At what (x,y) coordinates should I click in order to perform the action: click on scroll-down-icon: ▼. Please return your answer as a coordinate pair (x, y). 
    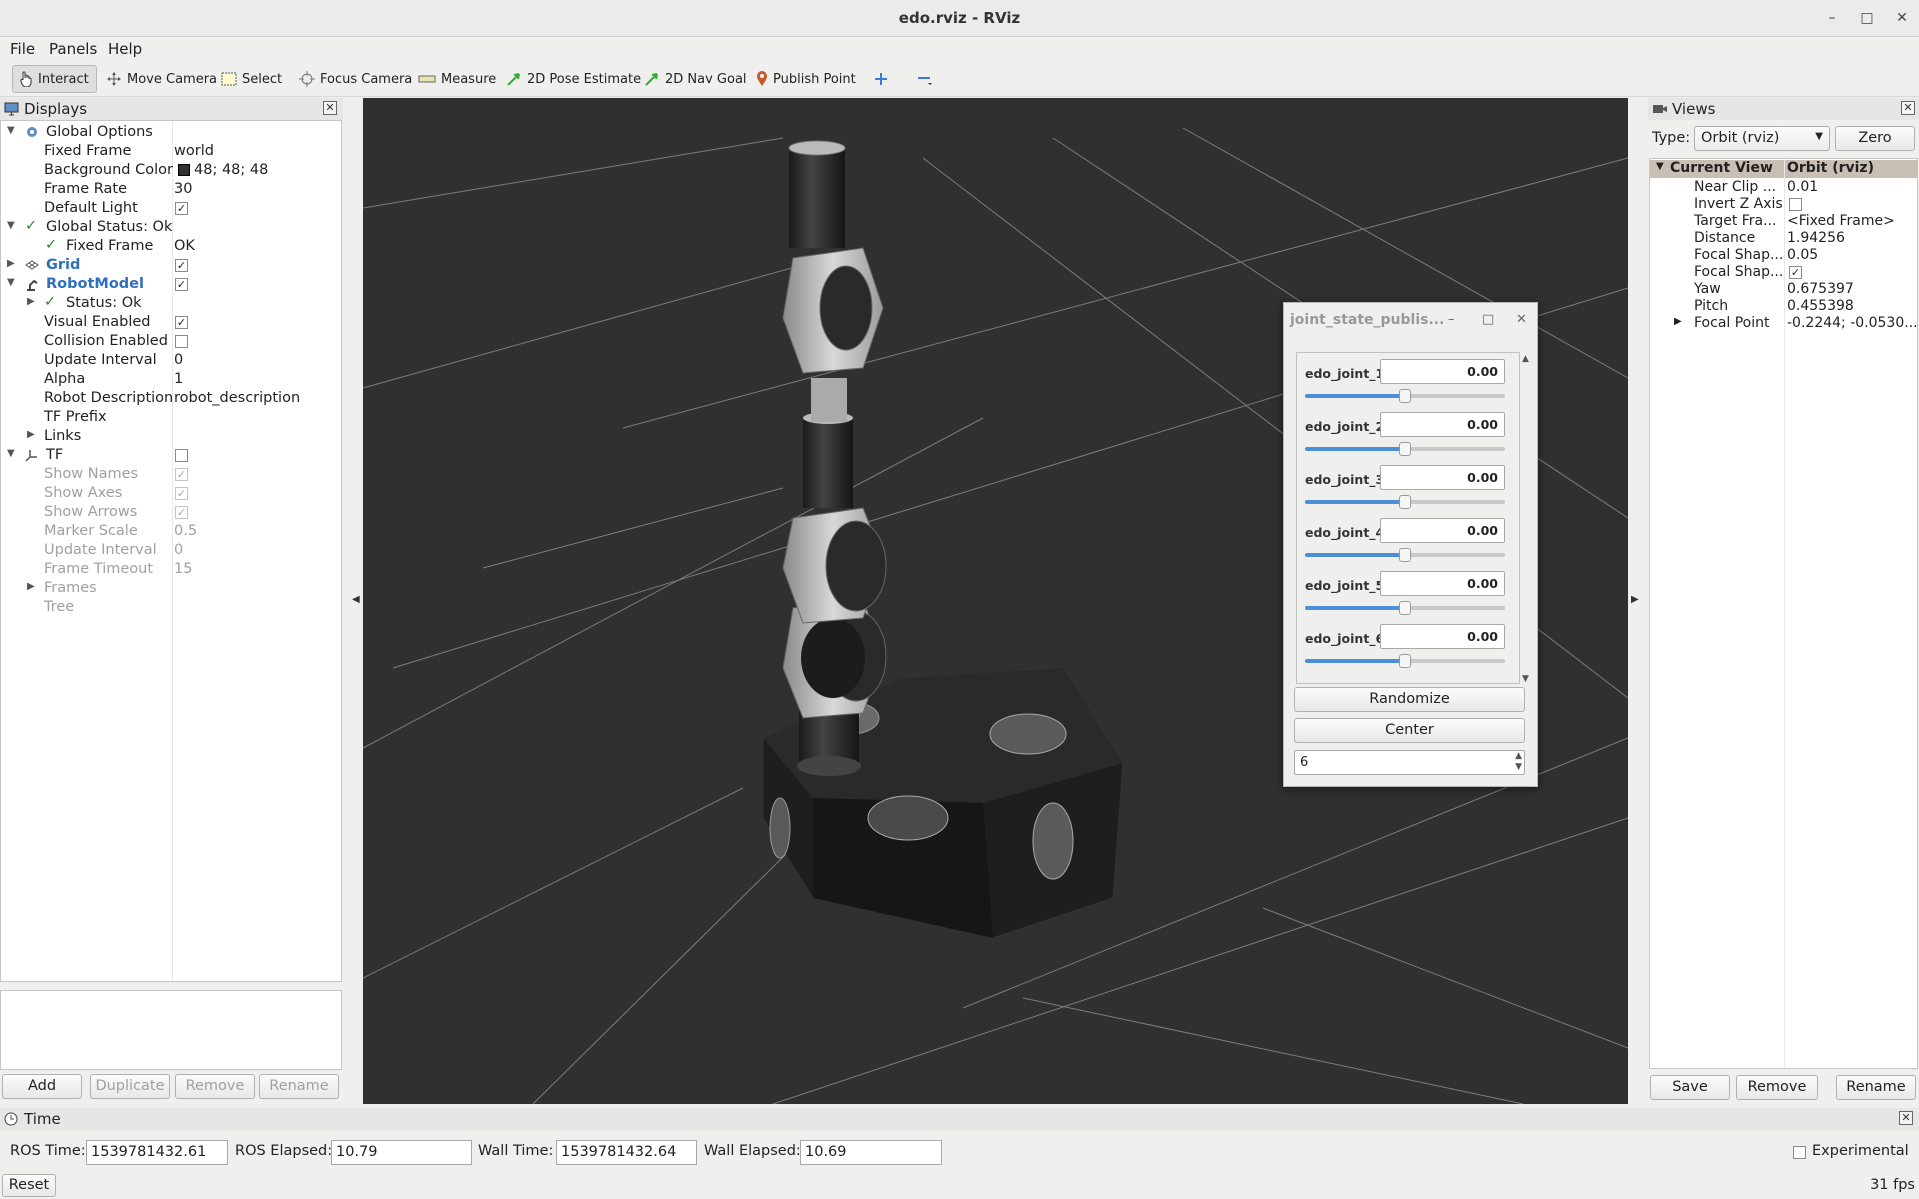
    Looking at the image, I should click on (1525, 679).